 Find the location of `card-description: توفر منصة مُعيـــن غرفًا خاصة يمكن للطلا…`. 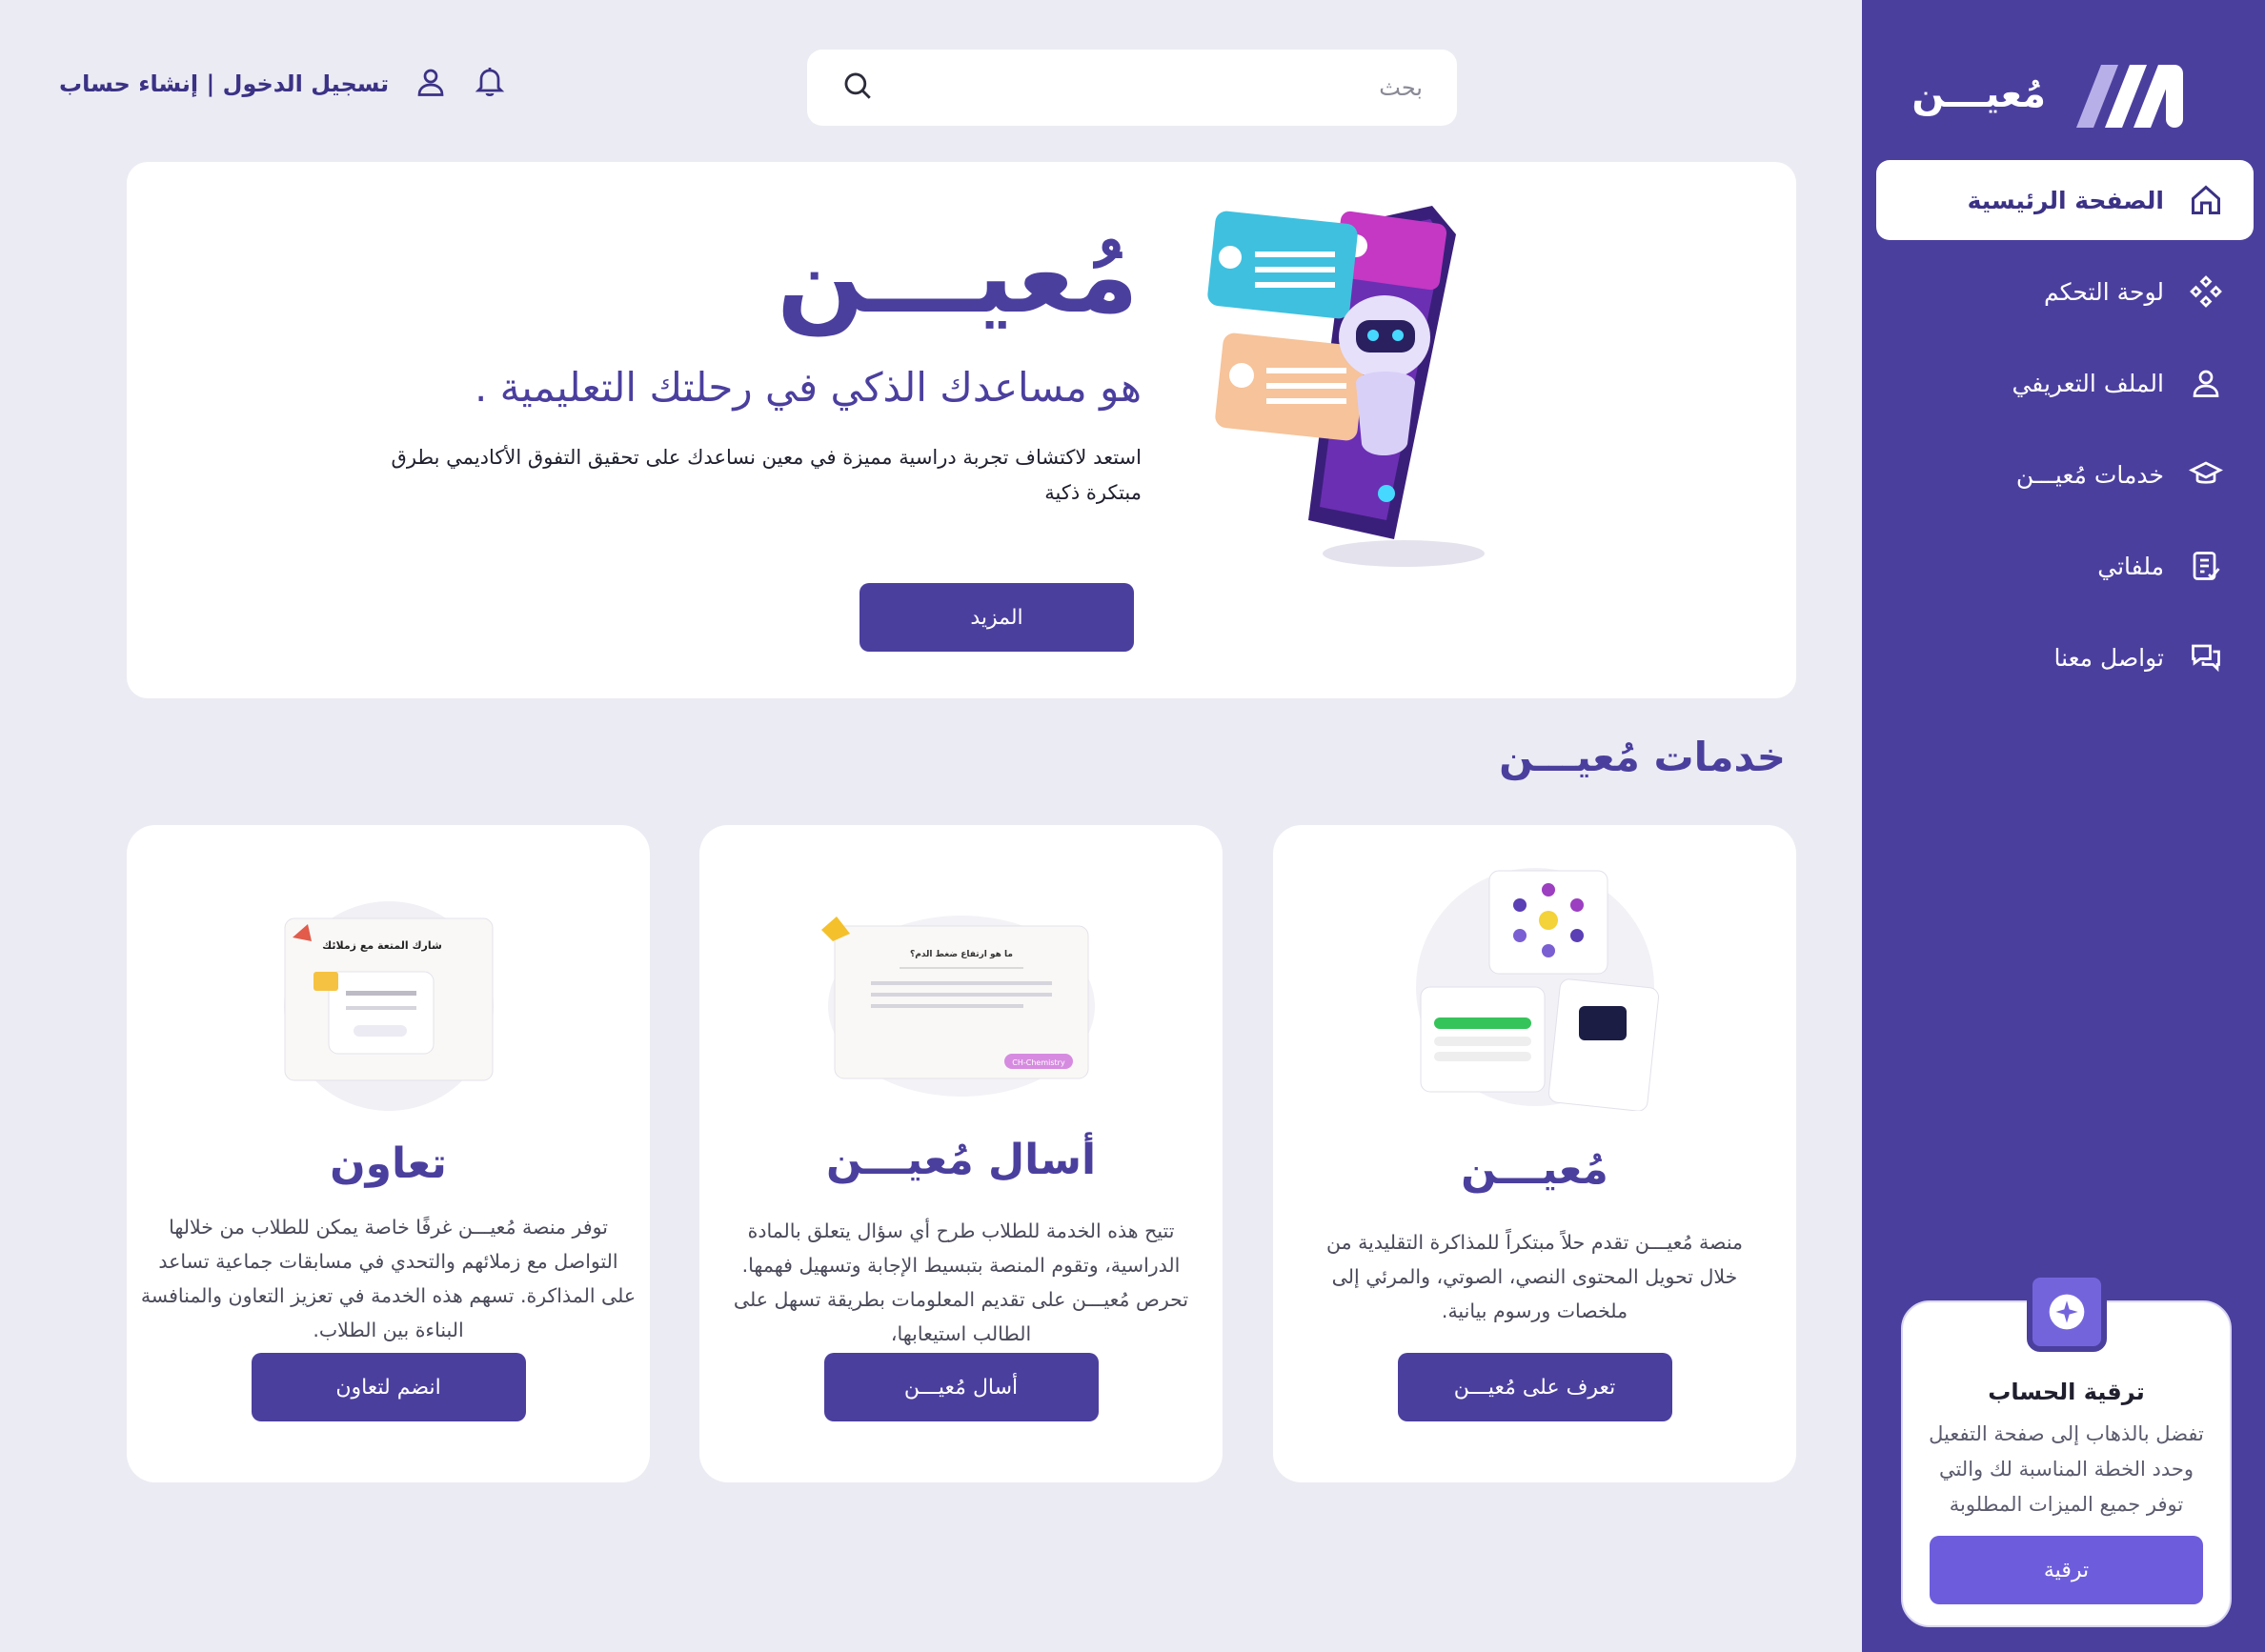

card-description: توفر منصة مُعيـــن غرفًا خاصة يمكن للطلا… is located at coordinates (388, 1278).